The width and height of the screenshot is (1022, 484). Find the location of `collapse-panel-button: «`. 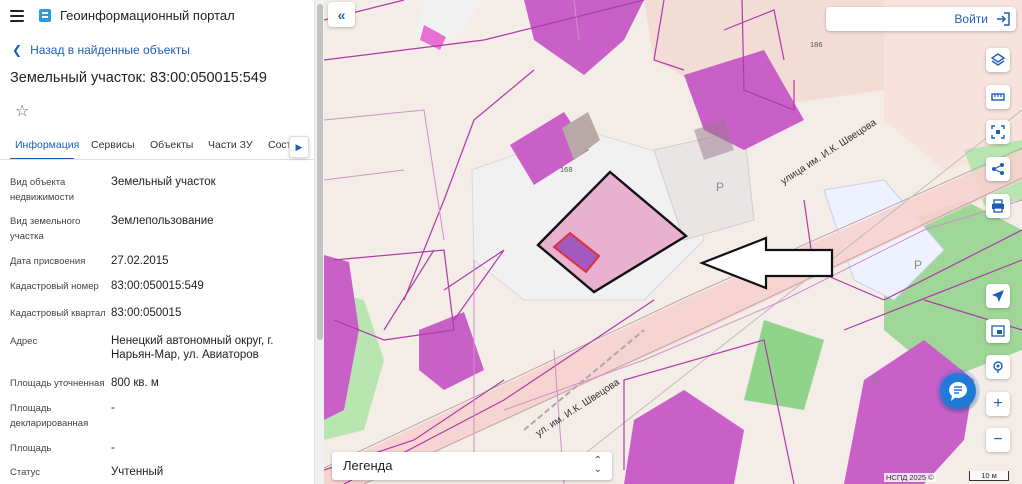

collapse-panel-button: « is located at coordinates (341, 14).